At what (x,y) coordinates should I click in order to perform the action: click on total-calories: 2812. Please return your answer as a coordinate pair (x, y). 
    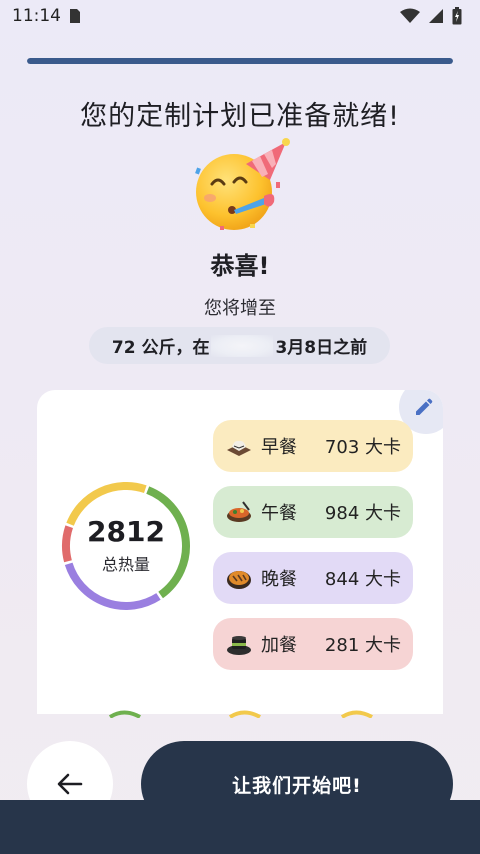
    Looking at the image, I should click on (126, 531).